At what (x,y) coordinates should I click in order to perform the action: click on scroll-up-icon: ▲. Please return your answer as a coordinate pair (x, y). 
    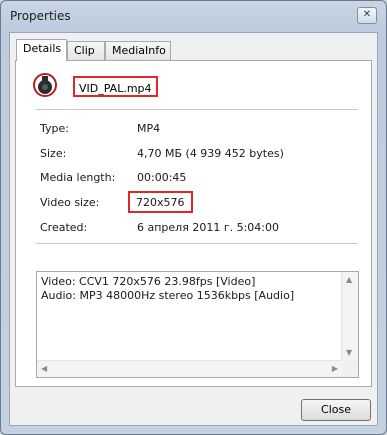
    Looking at the image, I should click on (349, 280).